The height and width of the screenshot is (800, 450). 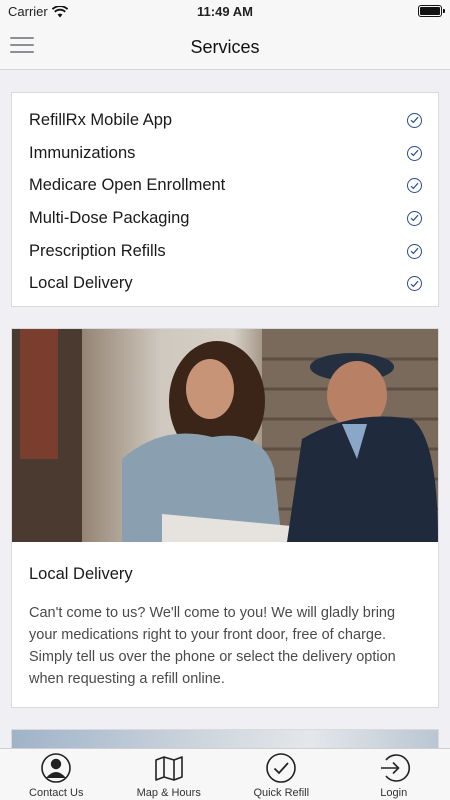 I want to click on service-item-multi-dose: Multi-Dose Packaging, so click(x=225, y=218).